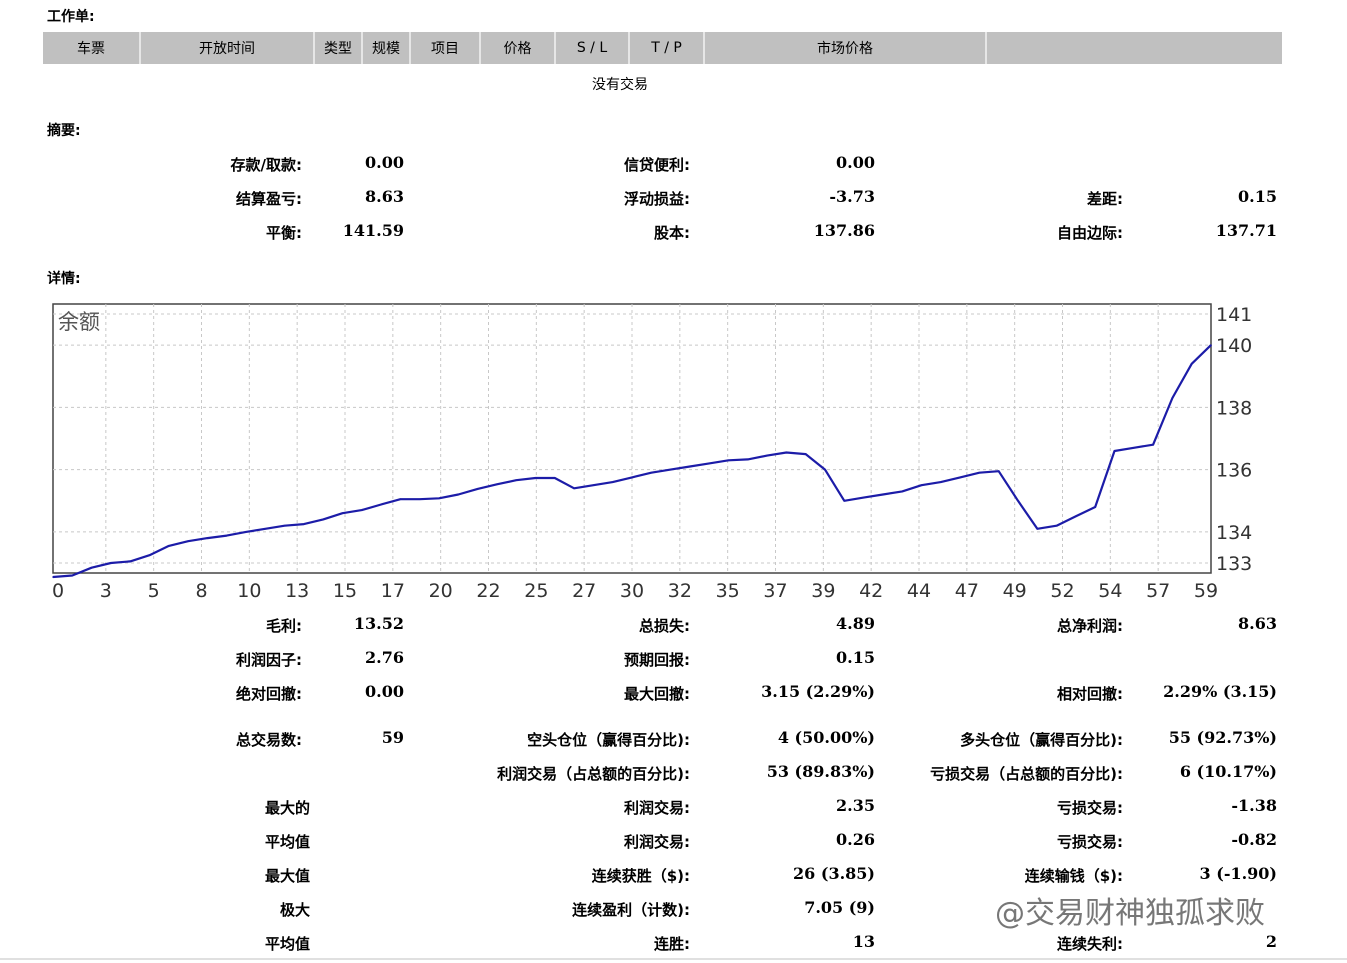 This screenshot has height=963, width=1347. Describe the element at coordinates (1238, 873) in the screenshot. I see `detail-value-col3: 3 (-1.90)` at that location.